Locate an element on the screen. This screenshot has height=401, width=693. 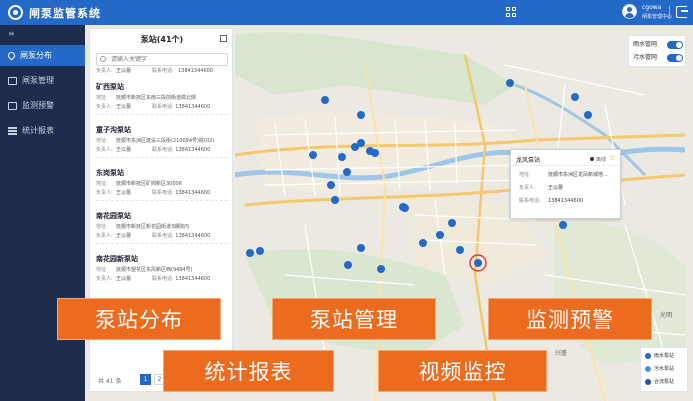
map-legend: 雨水泵站 污水泵站 合流泵站 is located at coordinates (664, 369).